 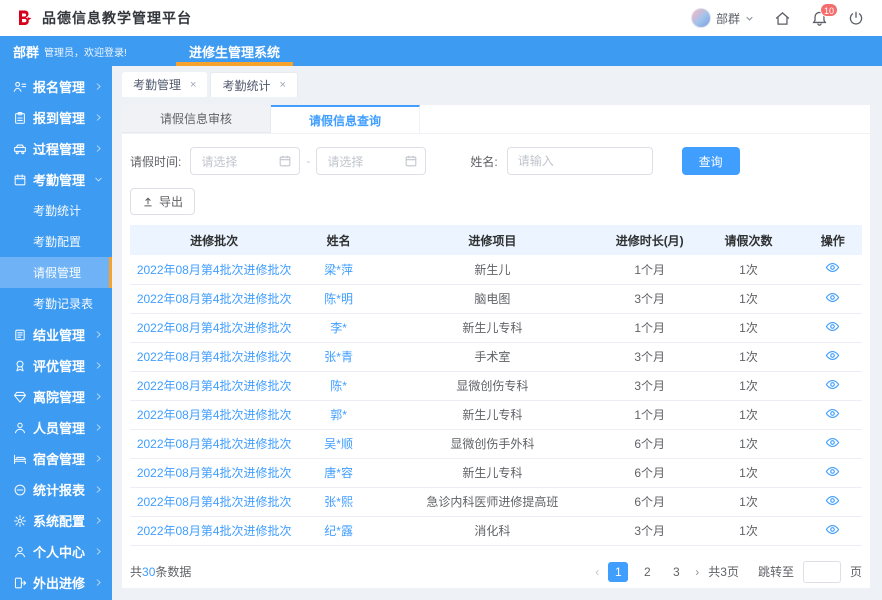 I want to click on name-link: 陈*明, so click(x=338, y=299).